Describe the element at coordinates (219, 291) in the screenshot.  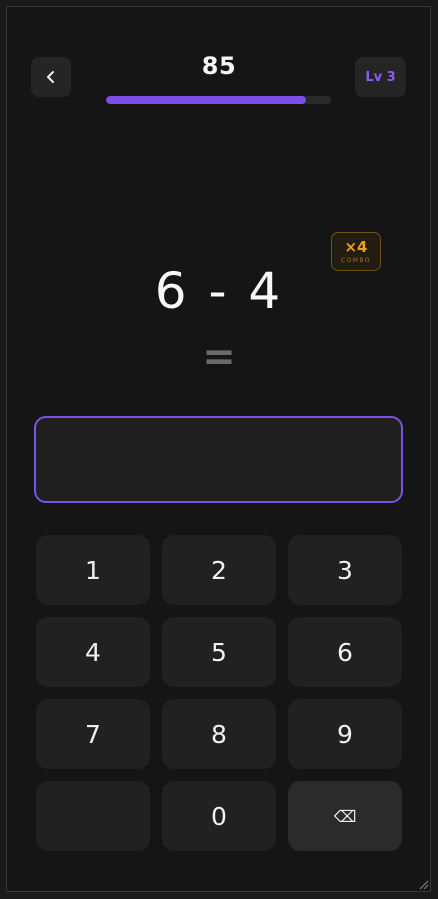
I see `problem-expression: 6 - 4` at that location.